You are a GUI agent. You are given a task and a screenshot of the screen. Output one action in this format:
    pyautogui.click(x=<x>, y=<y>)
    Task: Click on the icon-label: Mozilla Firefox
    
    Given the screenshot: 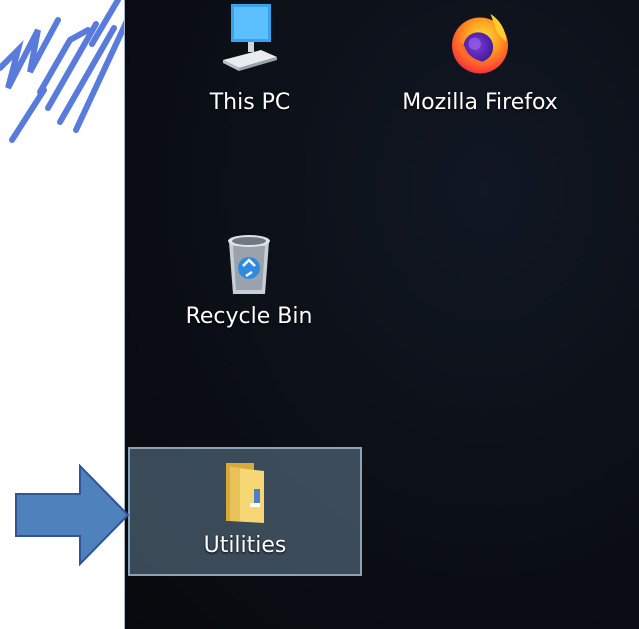 What is the action you would take?
    pyautogui.click(x=480, y=102)
    